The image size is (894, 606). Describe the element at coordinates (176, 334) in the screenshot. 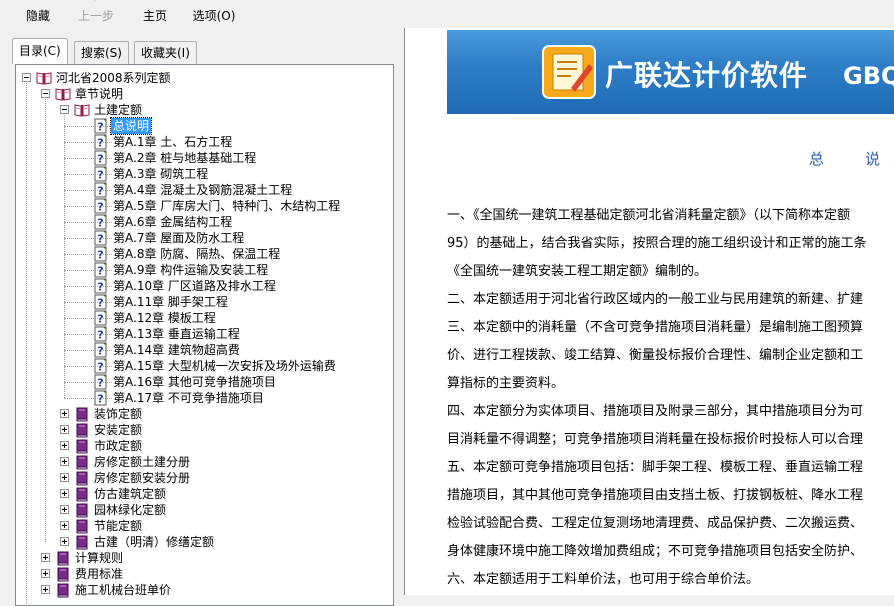

I see `tree-item-label: 第A.13章 垂直运输工程` at that location.